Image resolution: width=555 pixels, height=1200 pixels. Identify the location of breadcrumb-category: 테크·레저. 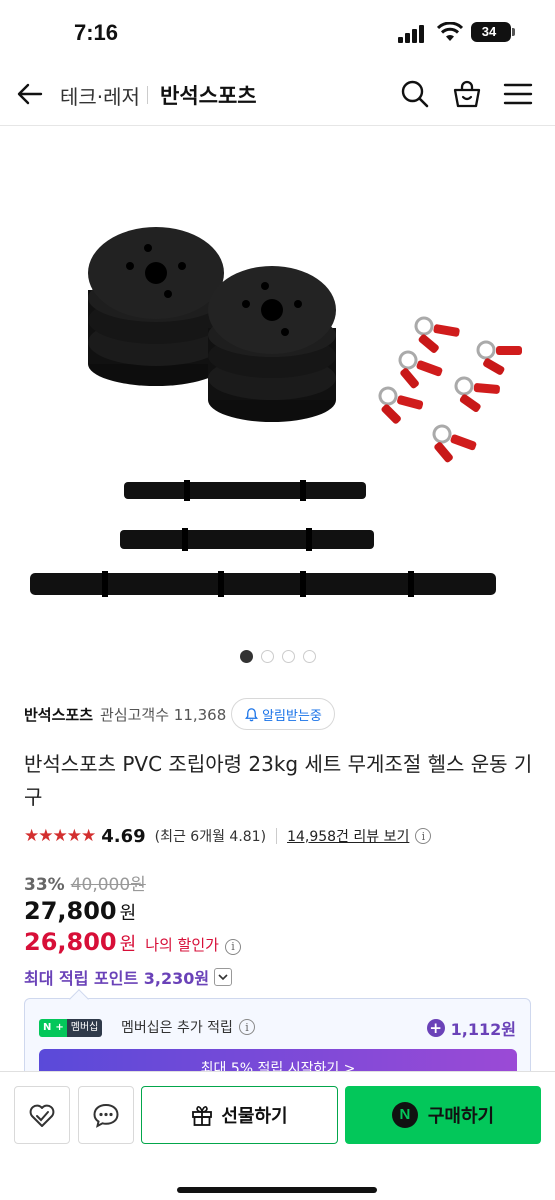
(100, 95).